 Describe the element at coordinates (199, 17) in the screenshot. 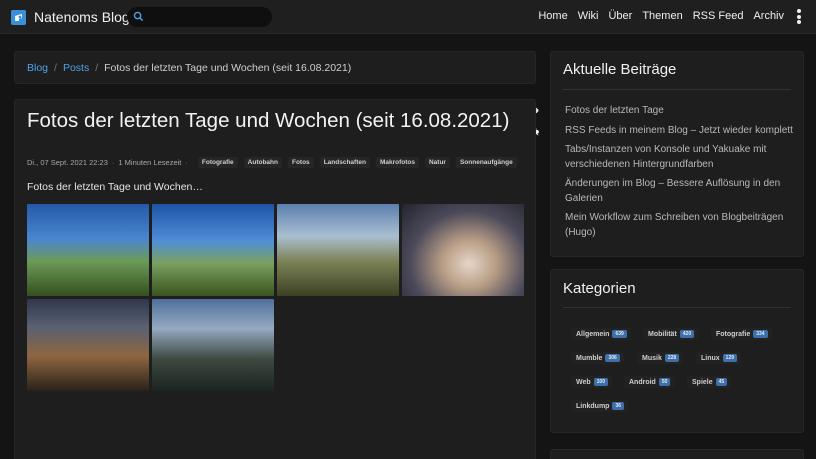

I see `search-input` at that location.